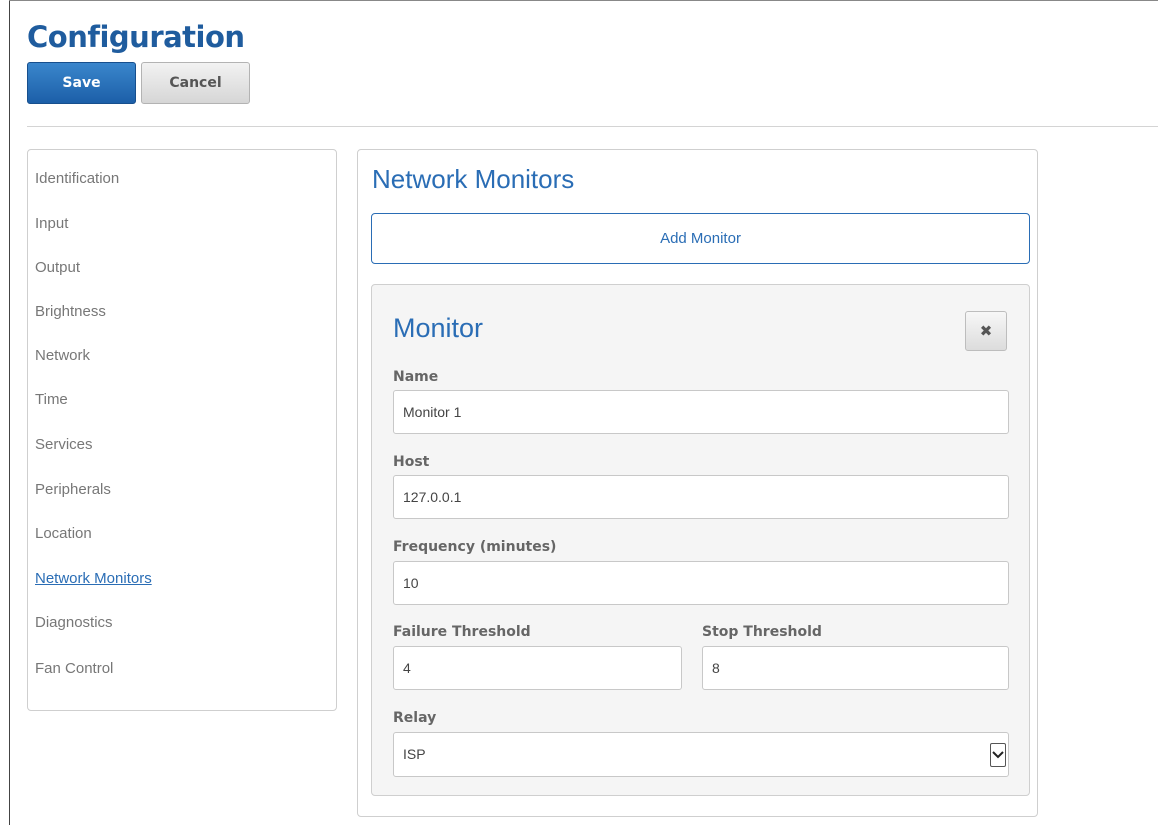 This screenshot has width=1158, height=825. Describe the element at coordinates (438, 328) in the screenshot. I see `monitor-title: Monitor` at that location.